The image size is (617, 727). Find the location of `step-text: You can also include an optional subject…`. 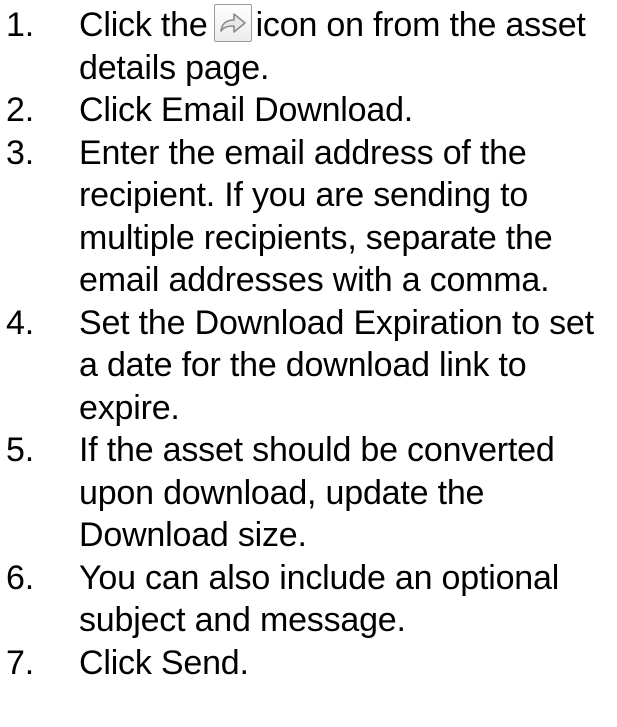

step-text: You can also include an optional subject… is located at coordinates (319, 599).